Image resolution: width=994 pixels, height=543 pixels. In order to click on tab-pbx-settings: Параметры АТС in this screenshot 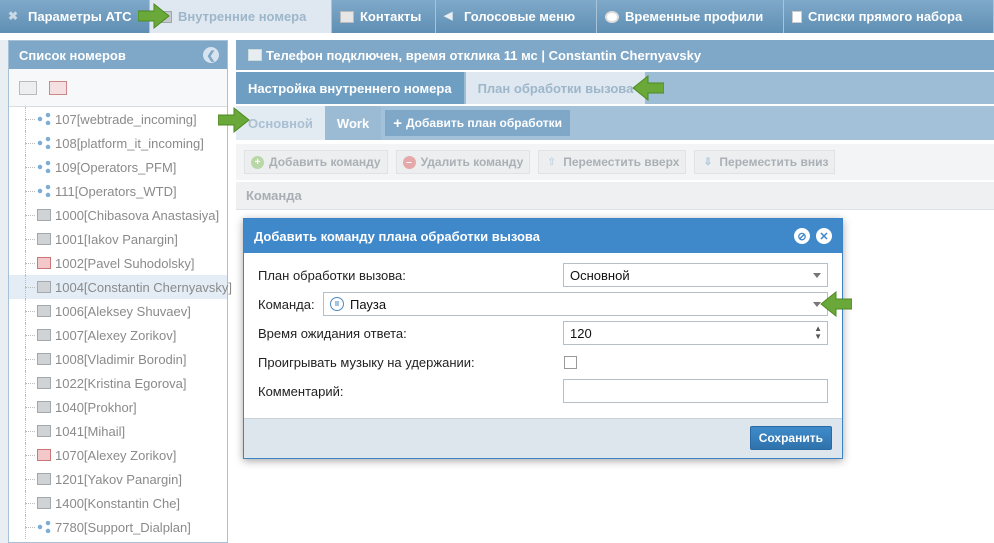, I will do `click(75, 16)`.